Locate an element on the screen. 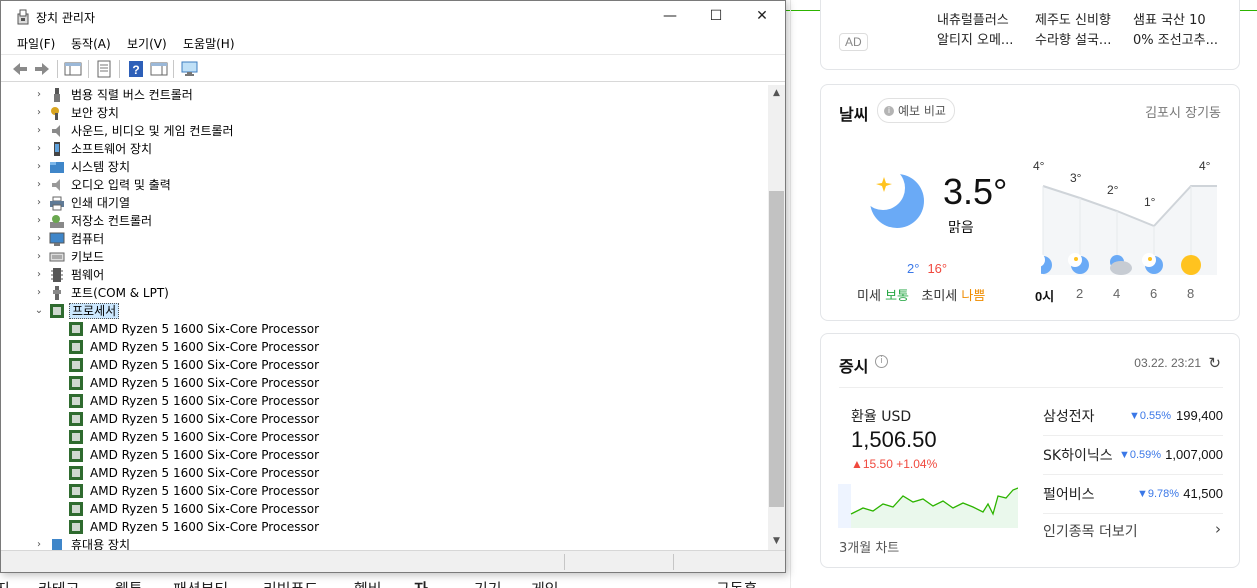 Image resolution: width=1257 pixels, height=588 pixels. refresh-icon: ↻ is located at coordinates (1214, 363).